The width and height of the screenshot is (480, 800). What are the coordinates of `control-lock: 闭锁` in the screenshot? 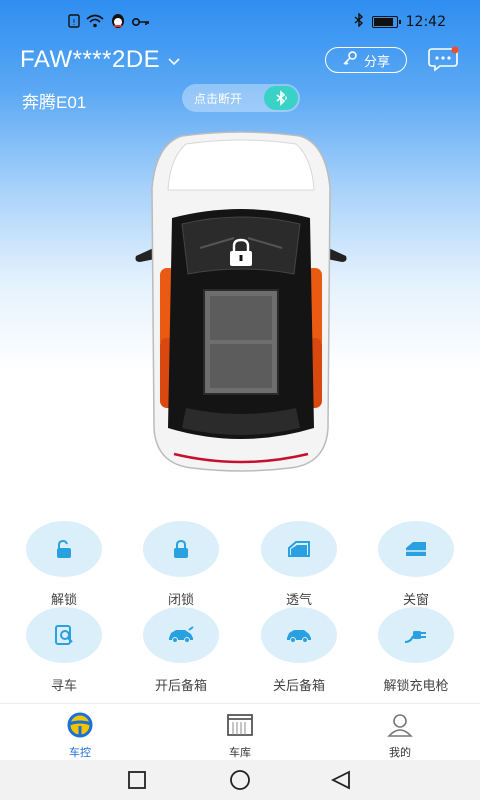 It's located at (181, 564).